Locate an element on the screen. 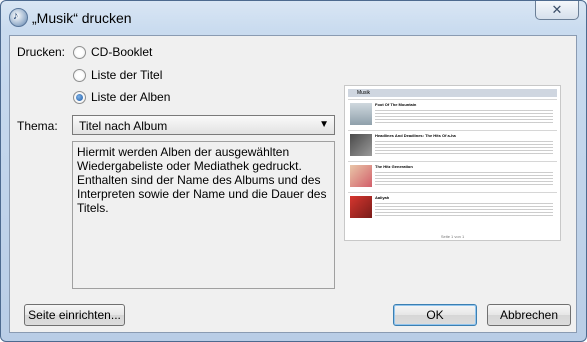 Image resolution: width=587 pixels, height=342 pixels. option-cd-booklet: CD-Booklet is located at coordinates (112, 52).